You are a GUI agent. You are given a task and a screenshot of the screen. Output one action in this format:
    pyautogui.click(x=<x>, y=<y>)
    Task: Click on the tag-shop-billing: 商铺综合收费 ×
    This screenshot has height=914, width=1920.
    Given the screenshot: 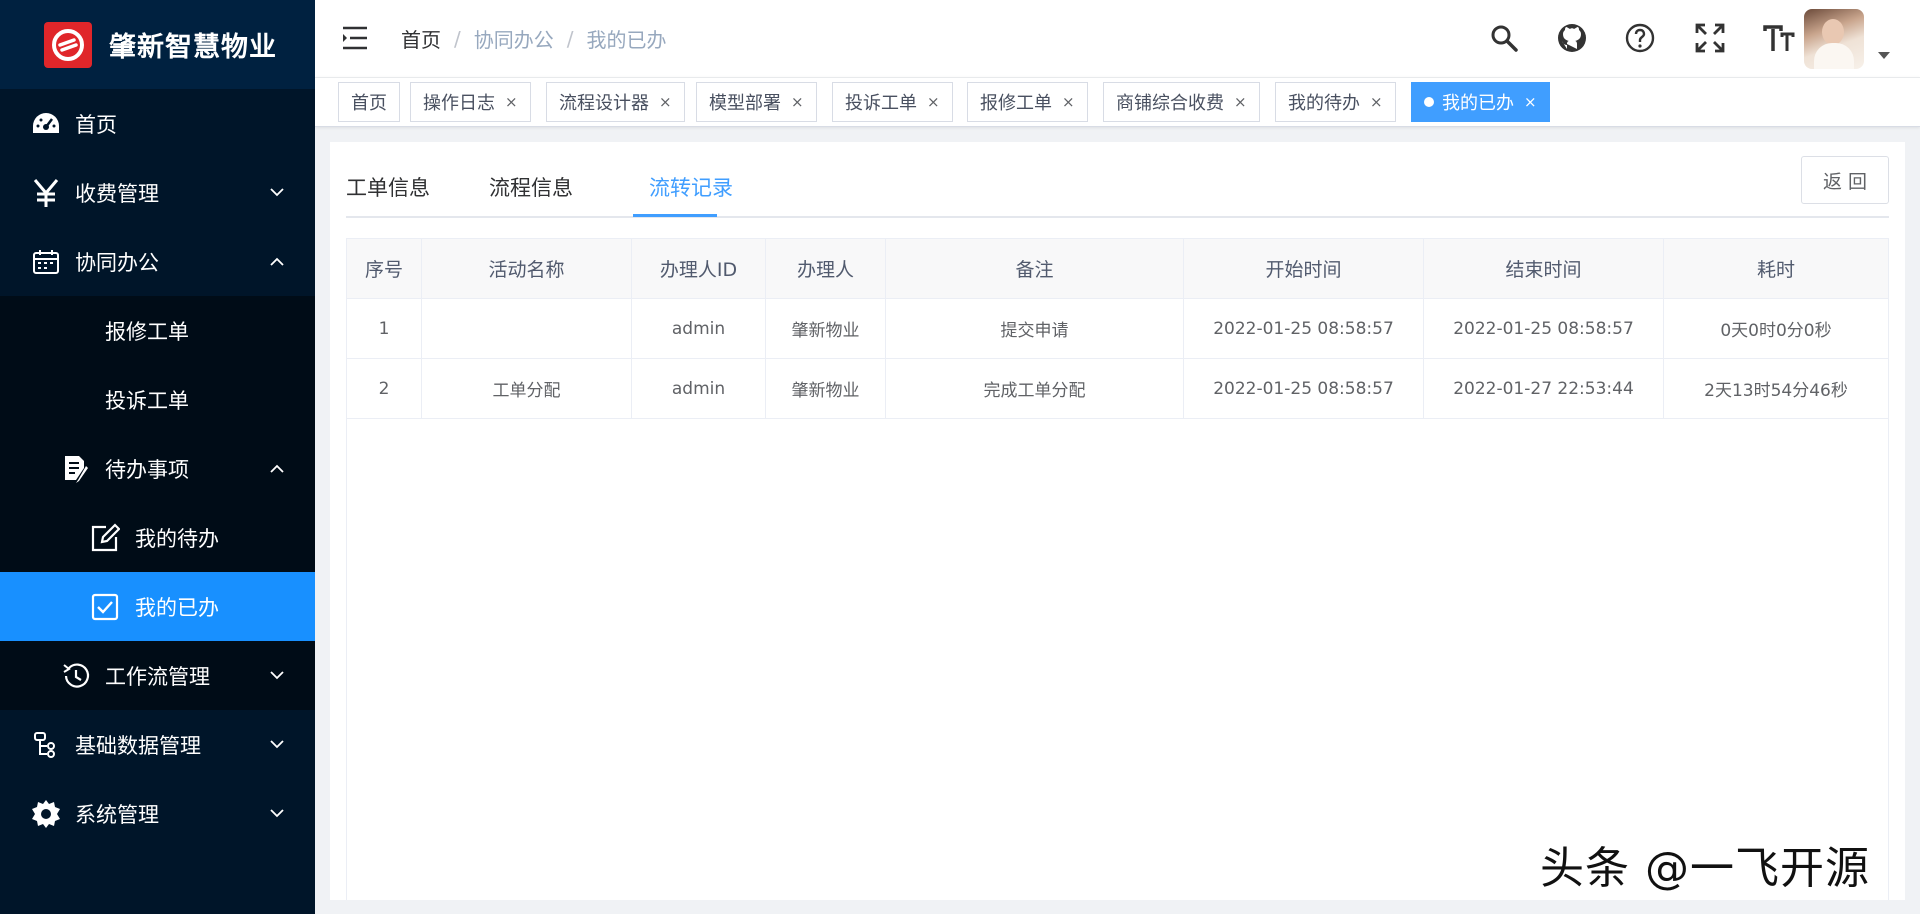 What is the action you would take?
    pyautogui.click(x=1181, y=102)
    